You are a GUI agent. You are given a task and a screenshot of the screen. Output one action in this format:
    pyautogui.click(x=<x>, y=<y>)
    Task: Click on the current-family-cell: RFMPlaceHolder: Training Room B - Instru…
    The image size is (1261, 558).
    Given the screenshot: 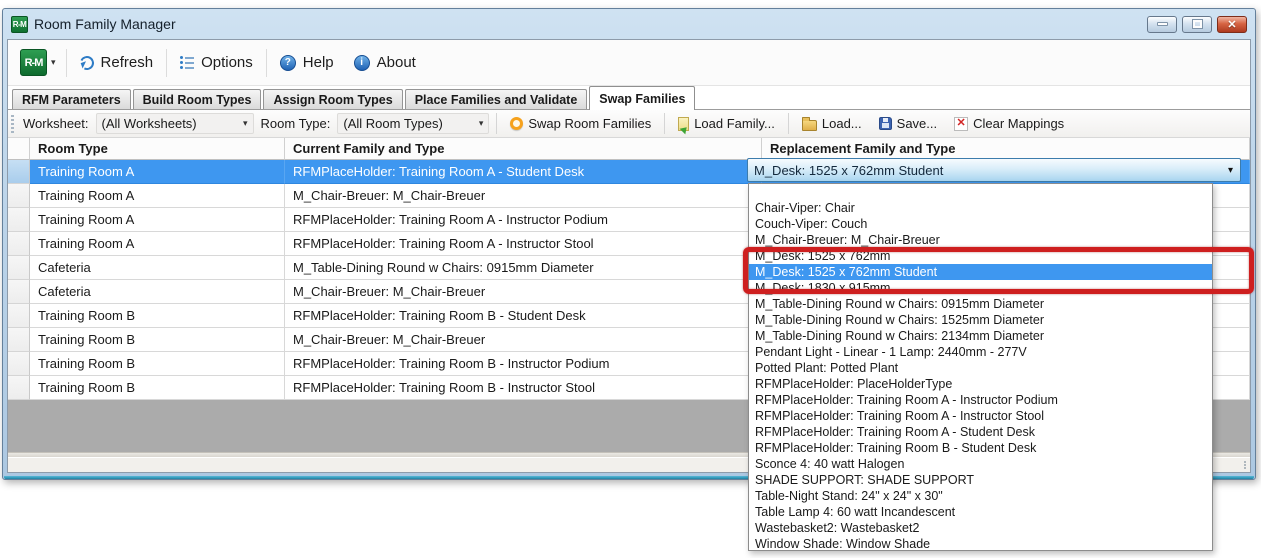 What is the action you would take?
    pyautogui.click(x=523, y=364)
    